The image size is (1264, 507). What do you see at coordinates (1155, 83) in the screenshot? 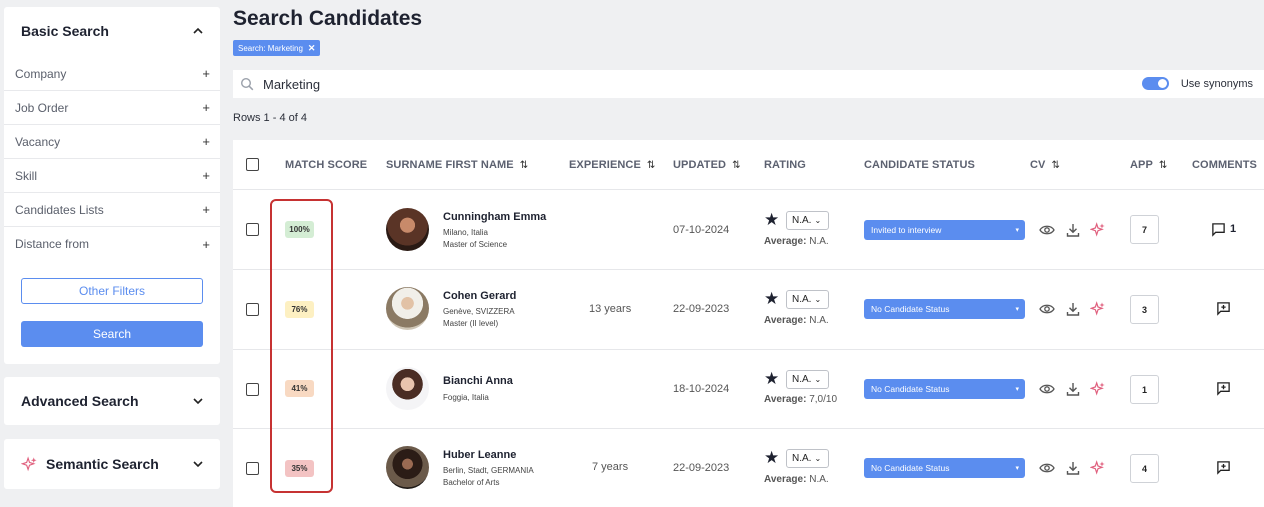
I see `use-synonyms-toggle` at bounding box center [1155, 83].